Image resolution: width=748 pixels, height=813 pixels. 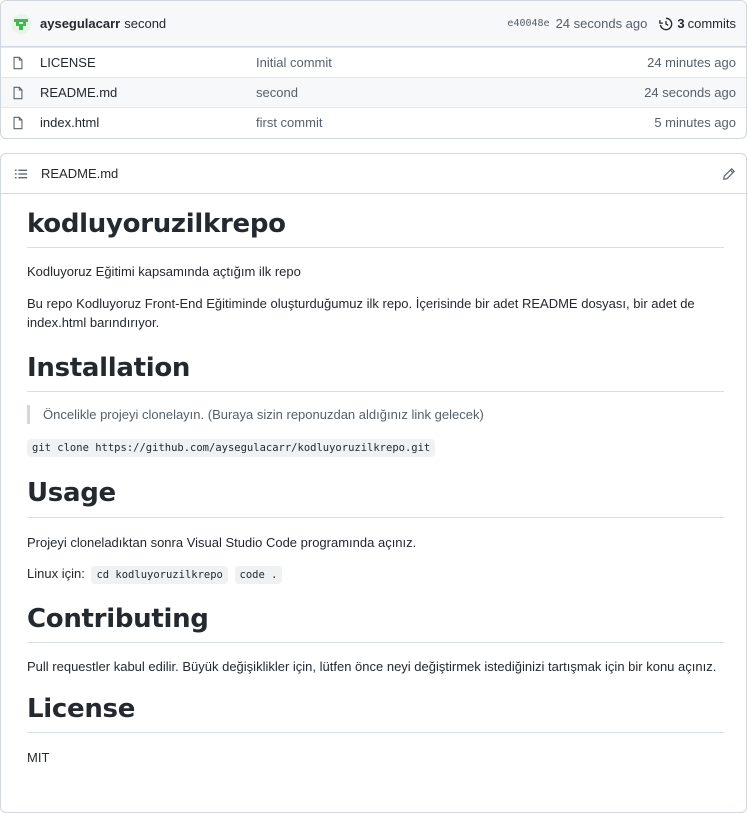 I want to click on commit-count: 3, so click(x=680, y=23).